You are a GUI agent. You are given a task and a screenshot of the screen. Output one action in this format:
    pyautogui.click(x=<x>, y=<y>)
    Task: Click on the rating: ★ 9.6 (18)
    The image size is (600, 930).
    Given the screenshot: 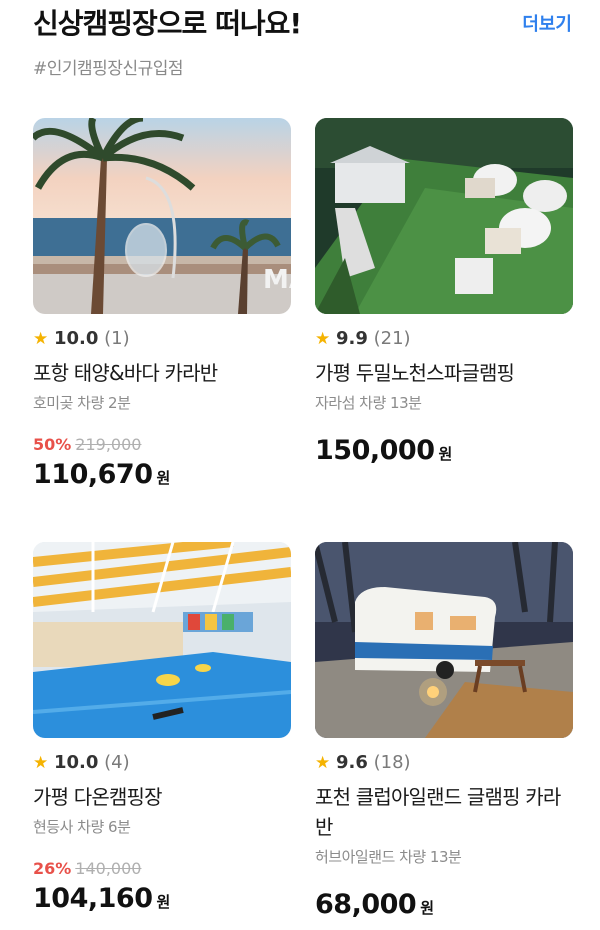 What is the action you would take?
    pyautogui.click(x=444, y=763)
    